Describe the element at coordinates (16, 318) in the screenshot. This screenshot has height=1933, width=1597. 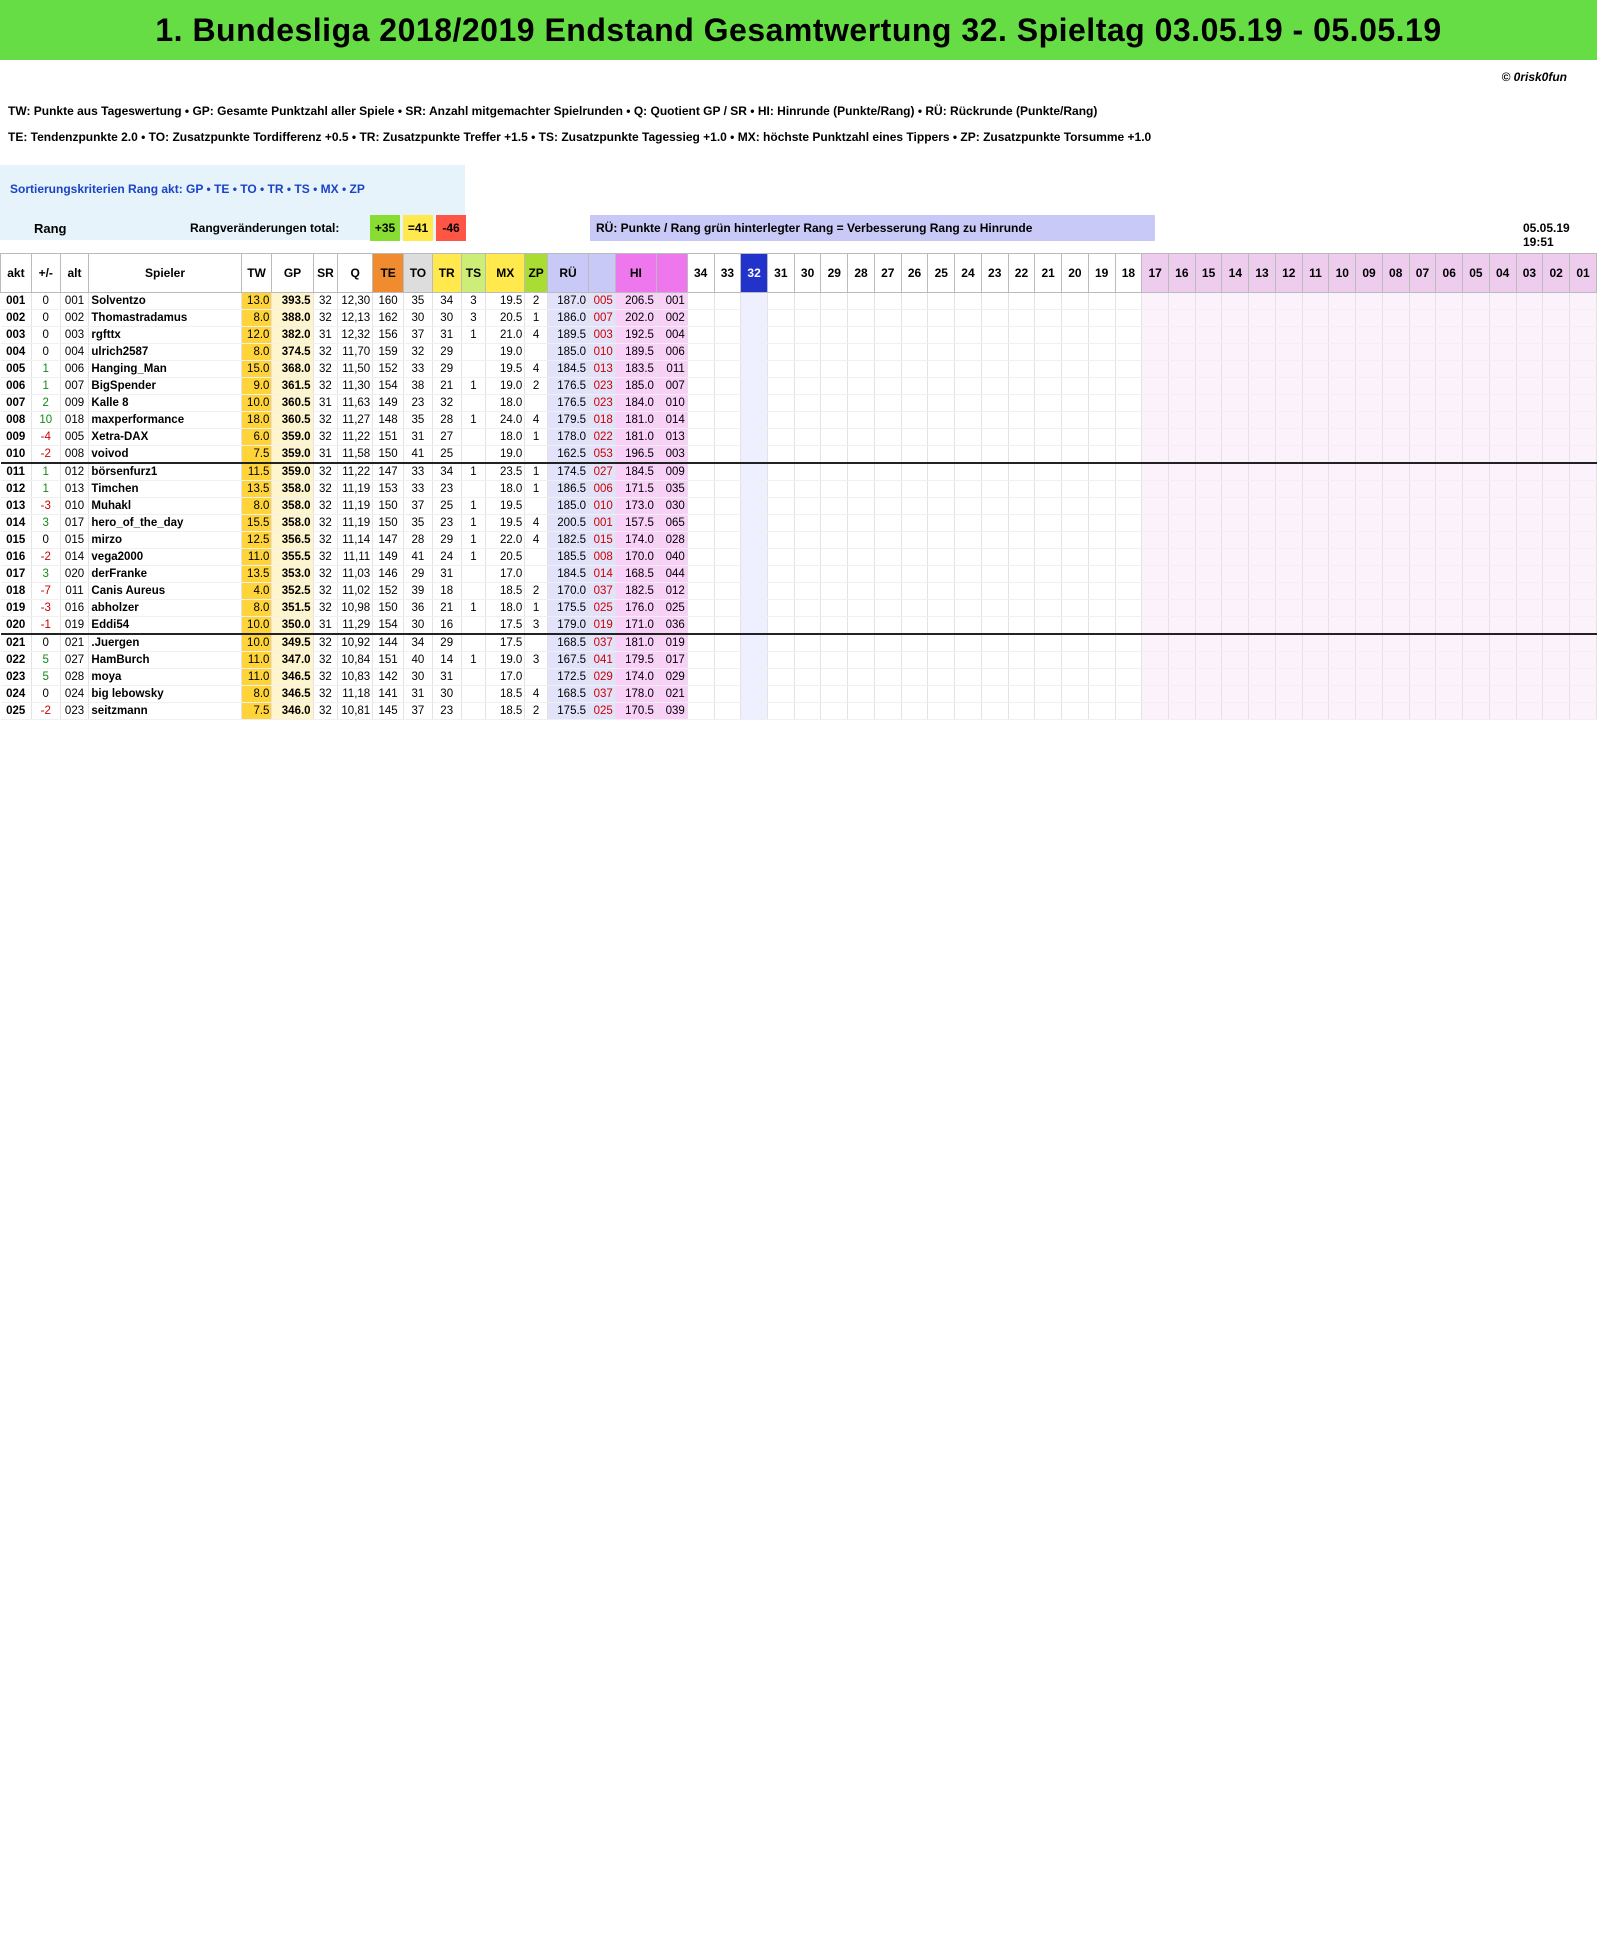
I see `cell-akt: 002` at that location.